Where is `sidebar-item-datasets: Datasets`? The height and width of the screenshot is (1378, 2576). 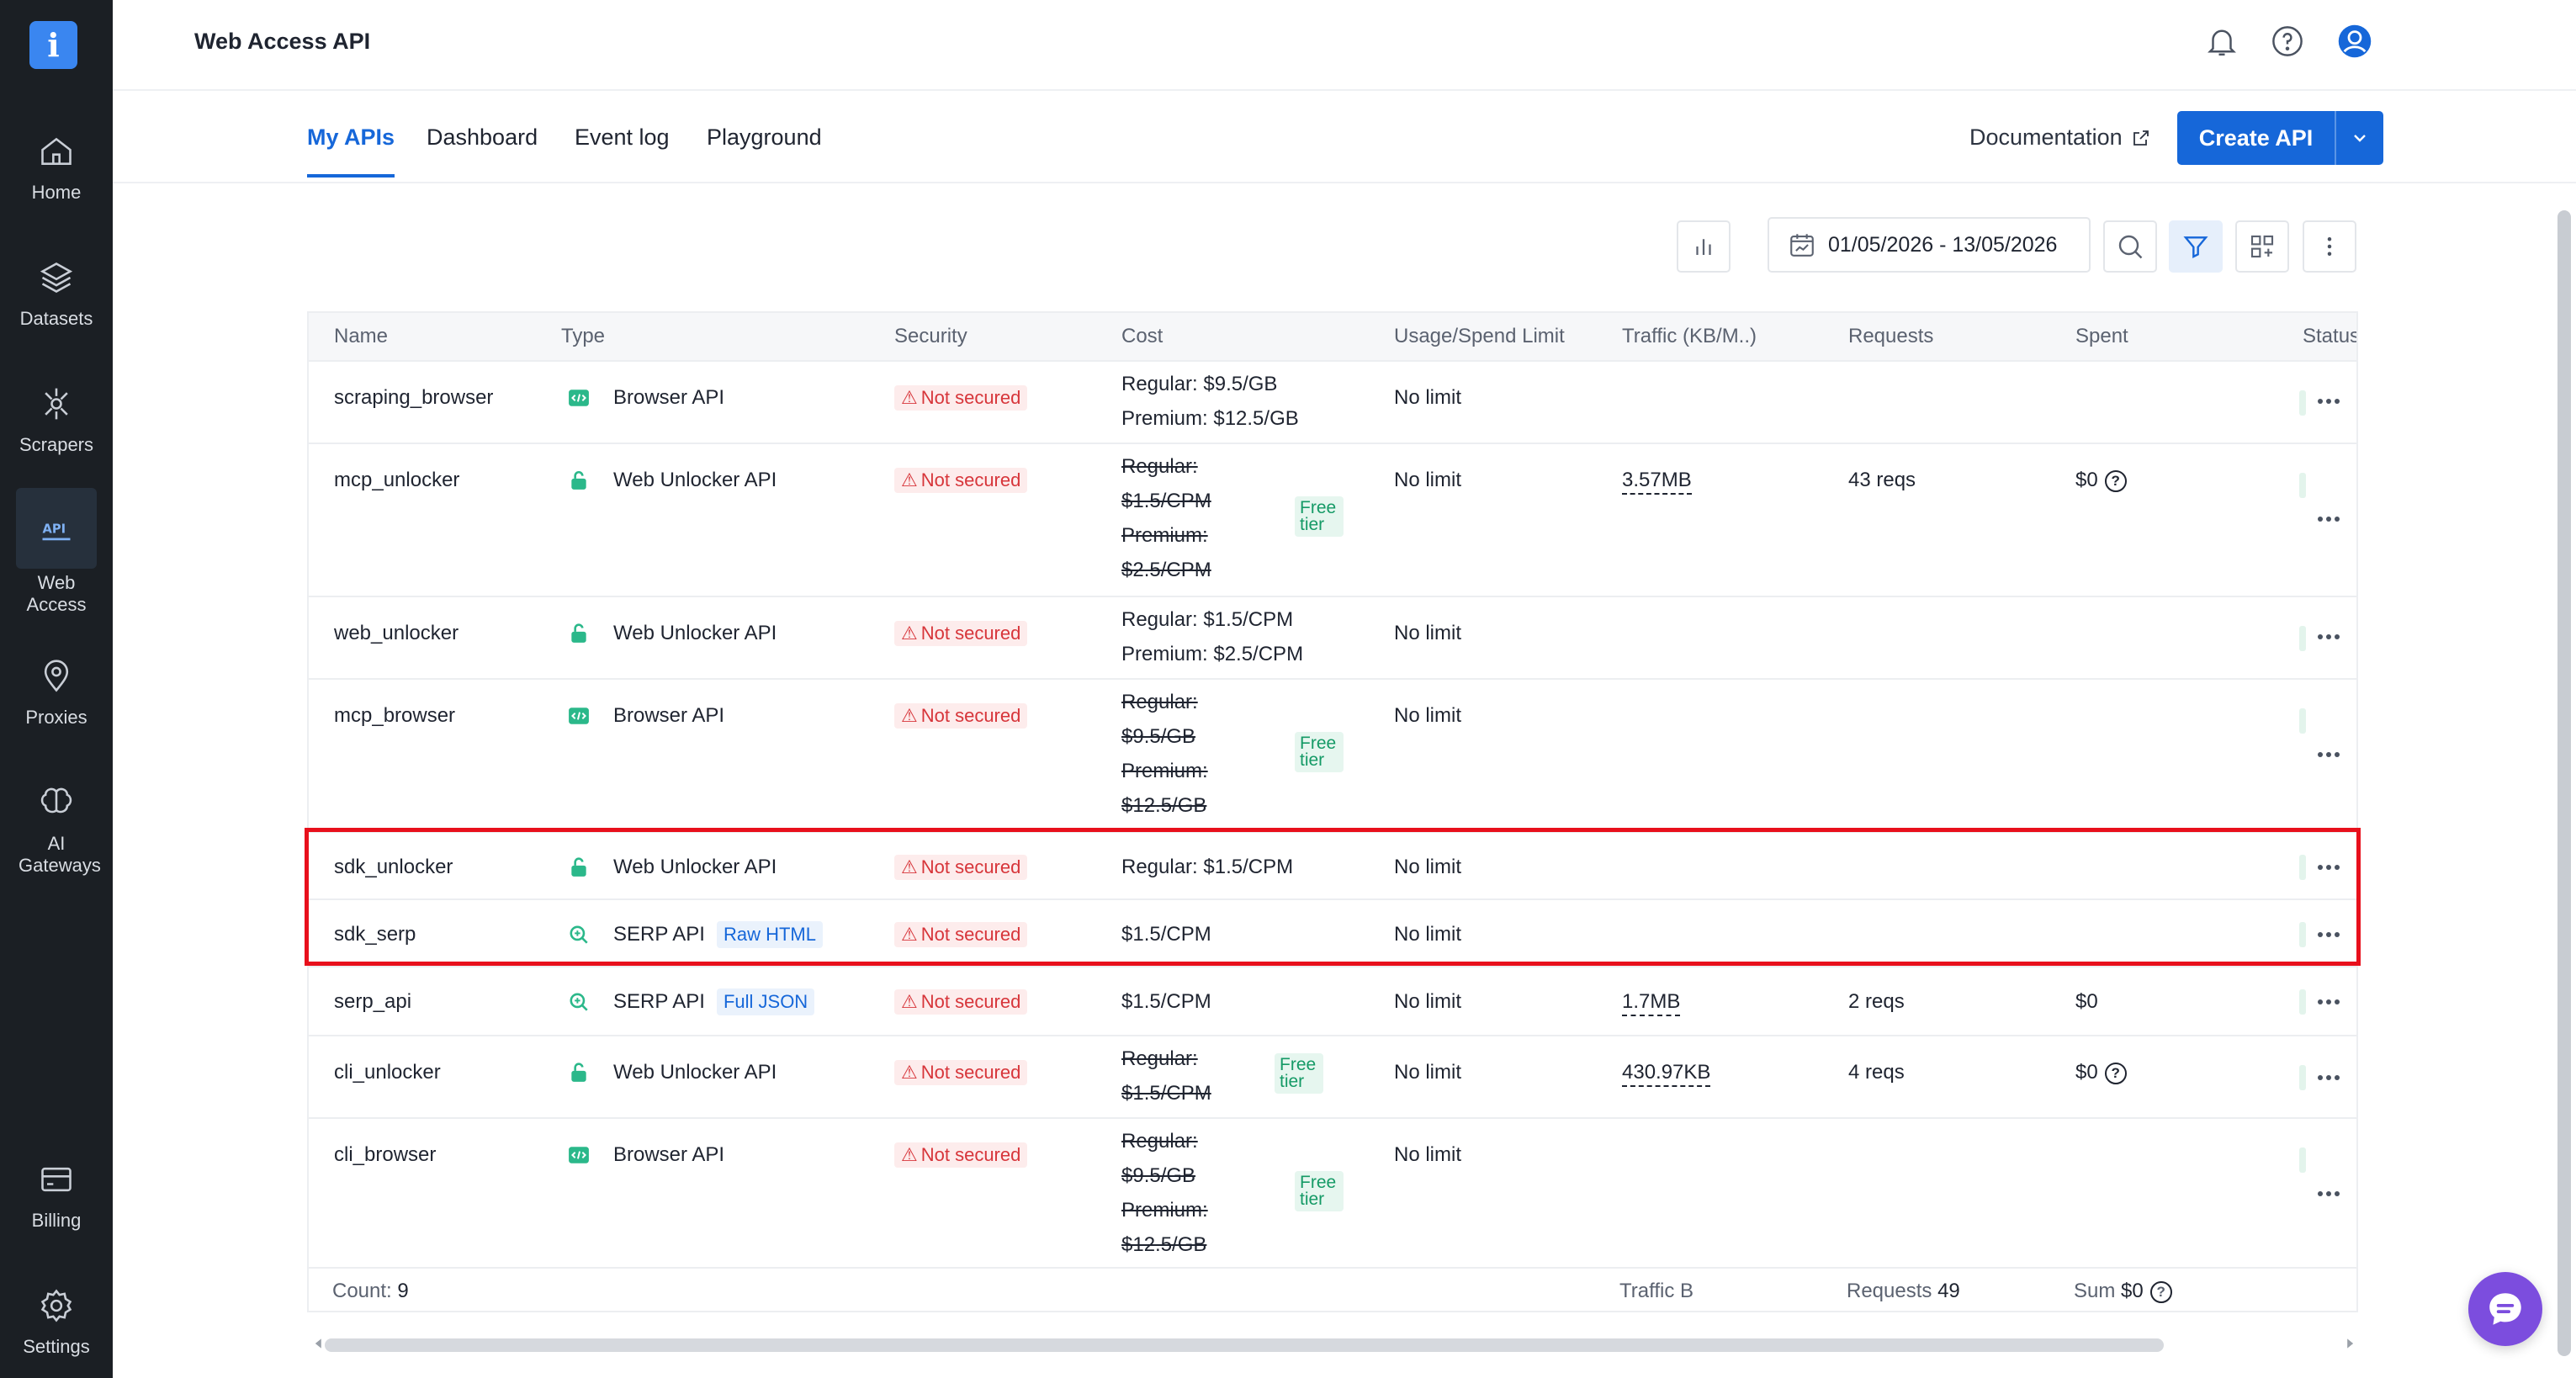
sidebar-item-datasets: Datasets is located at coordinates (56, 294).